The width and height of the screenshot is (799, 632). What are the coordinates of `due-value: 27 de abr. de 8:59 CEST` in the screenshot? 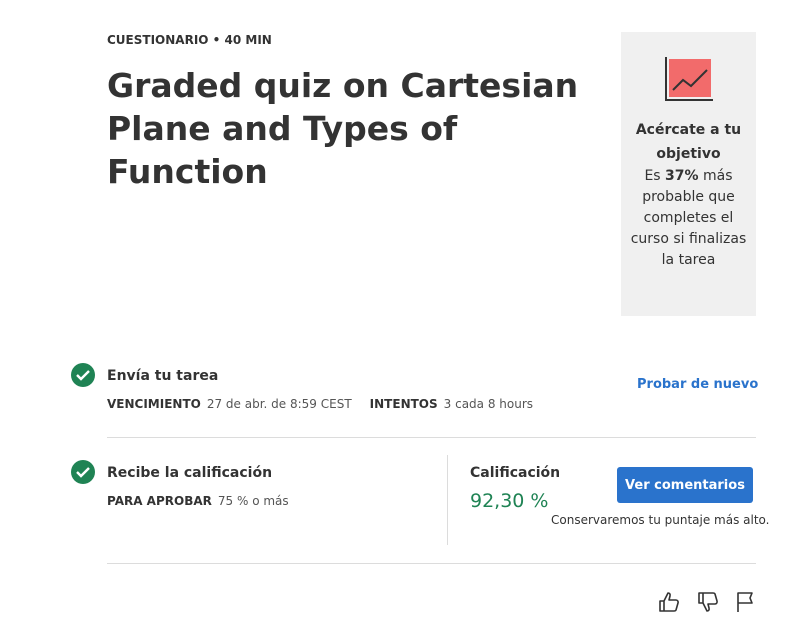 It's located at (279, 404).